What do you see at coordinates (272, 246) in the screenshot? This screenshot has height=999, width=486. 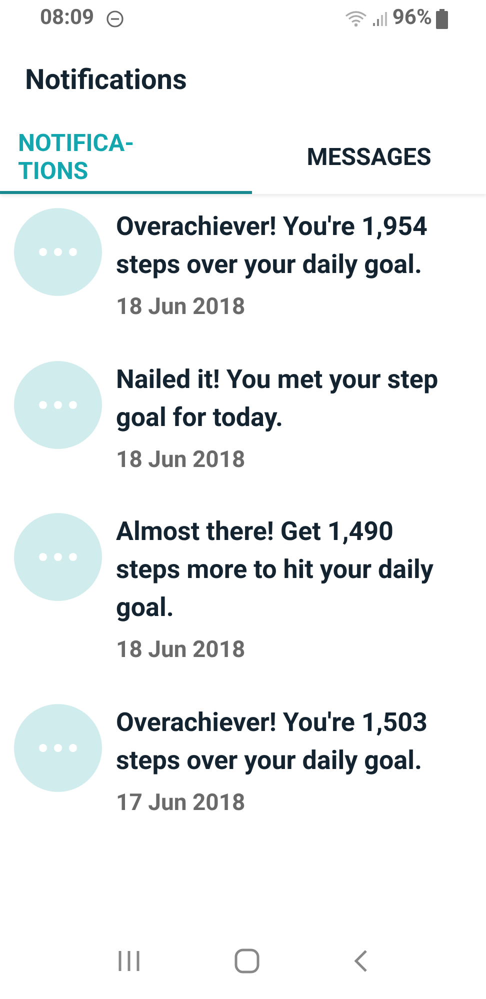 I see `notification-text: Overachiever! You're 1,954 steps over your daily goal.` at bounding box center [272, 246].